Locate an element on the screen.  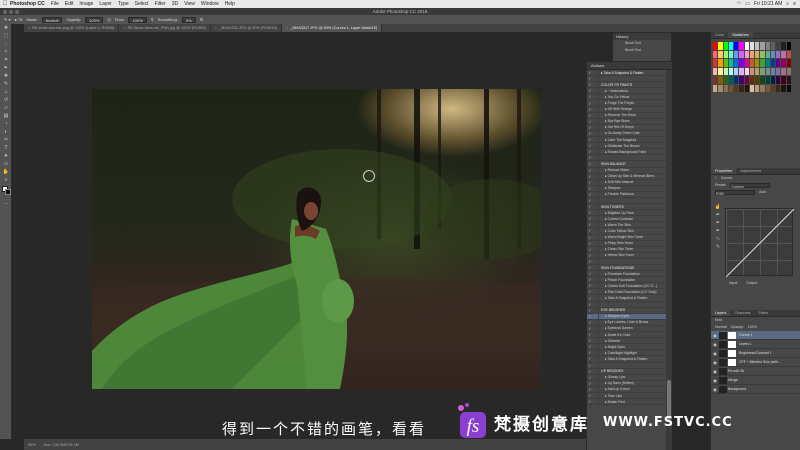
menu-window: Window is located at coordinates (210, 4).